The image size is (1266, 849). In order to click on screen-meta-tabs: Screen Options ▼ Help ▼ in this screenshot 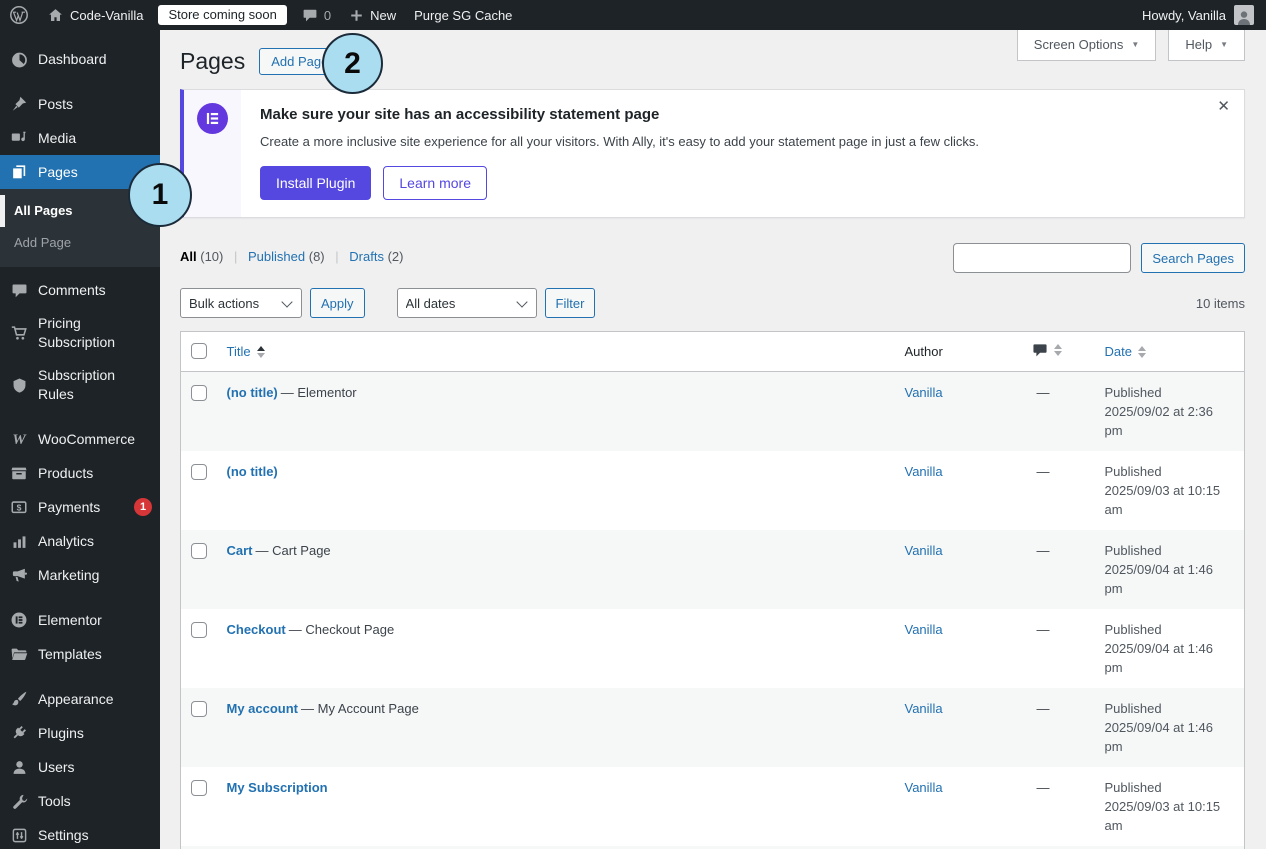, I will do `click(1130, 45)`.